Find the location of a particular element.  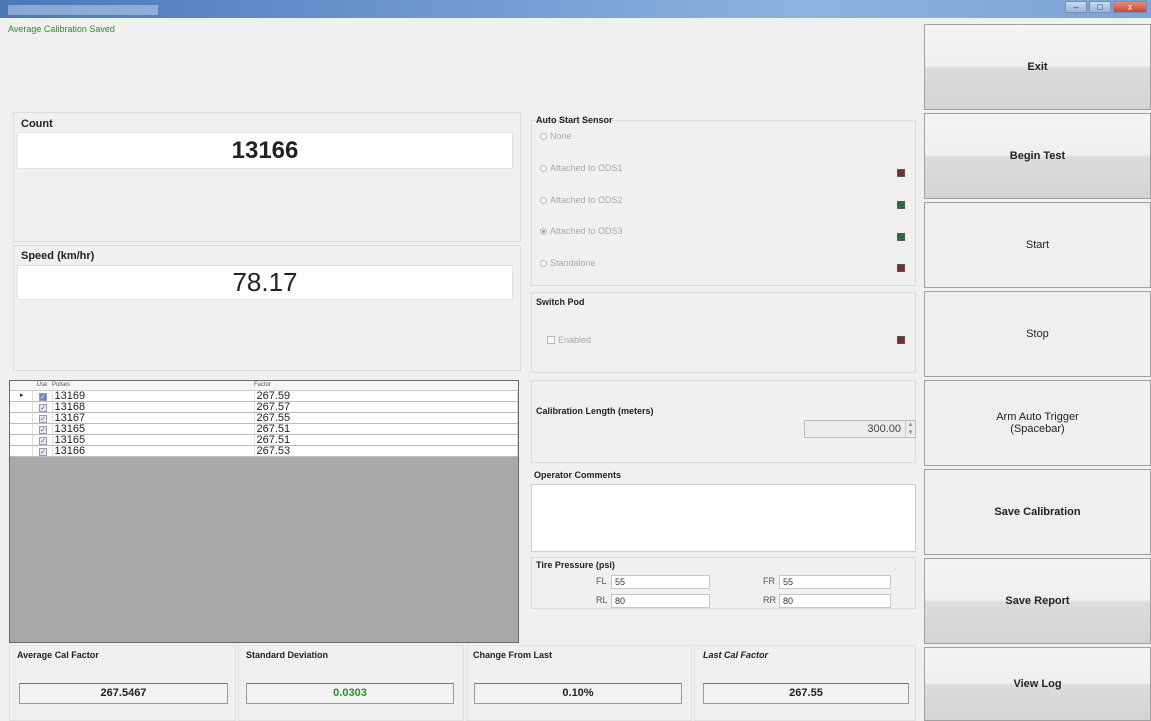

tire-rr-label: RR is located at coordinates (769, 600).